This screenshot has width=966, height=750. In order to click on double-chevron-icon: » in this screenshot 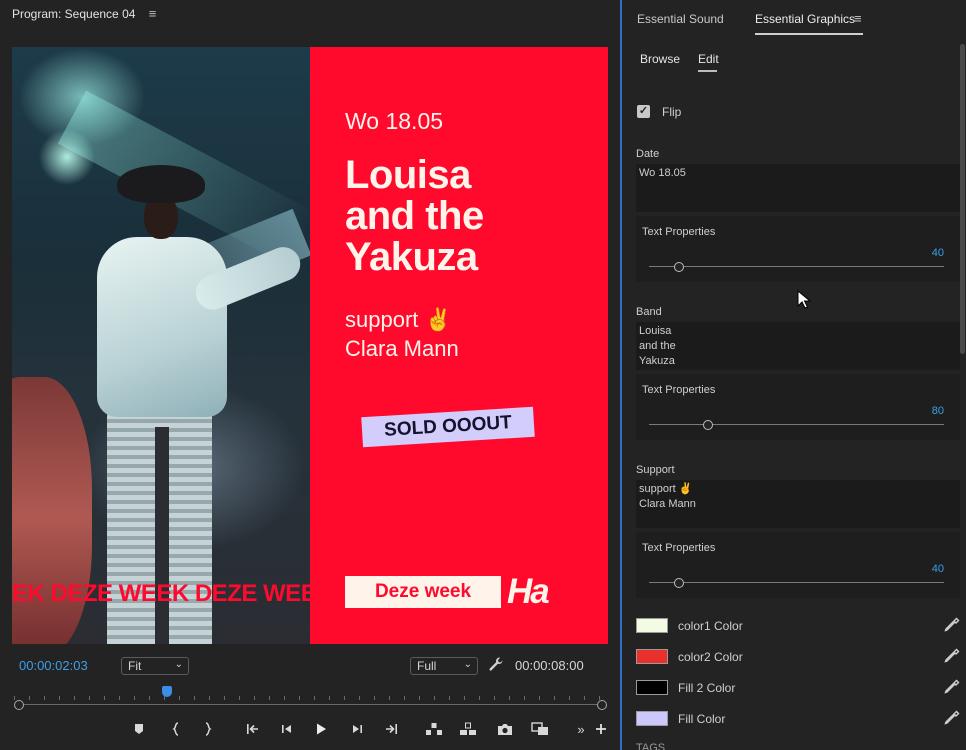, I will do `click(581, 729)`.